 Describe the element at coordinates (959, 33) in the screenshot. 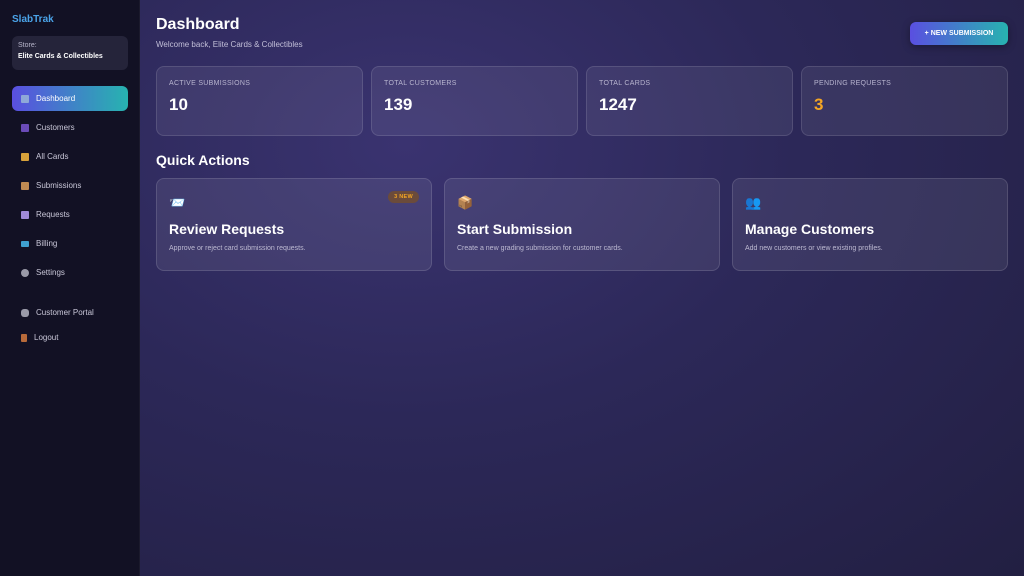

I see `new-submission-button: + NEW SUBMISSION` at that location.